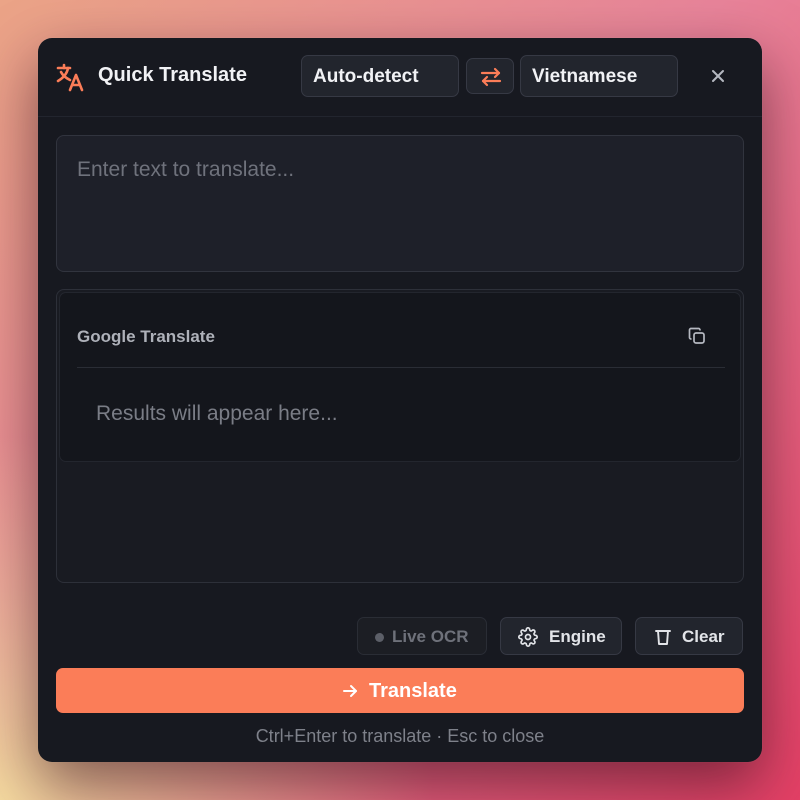 Image resolution: width=800 pixels, height=800 pixels. Describe the element at coordinates (663, 637) in the screenshot. I see `trash-icon` at that location.